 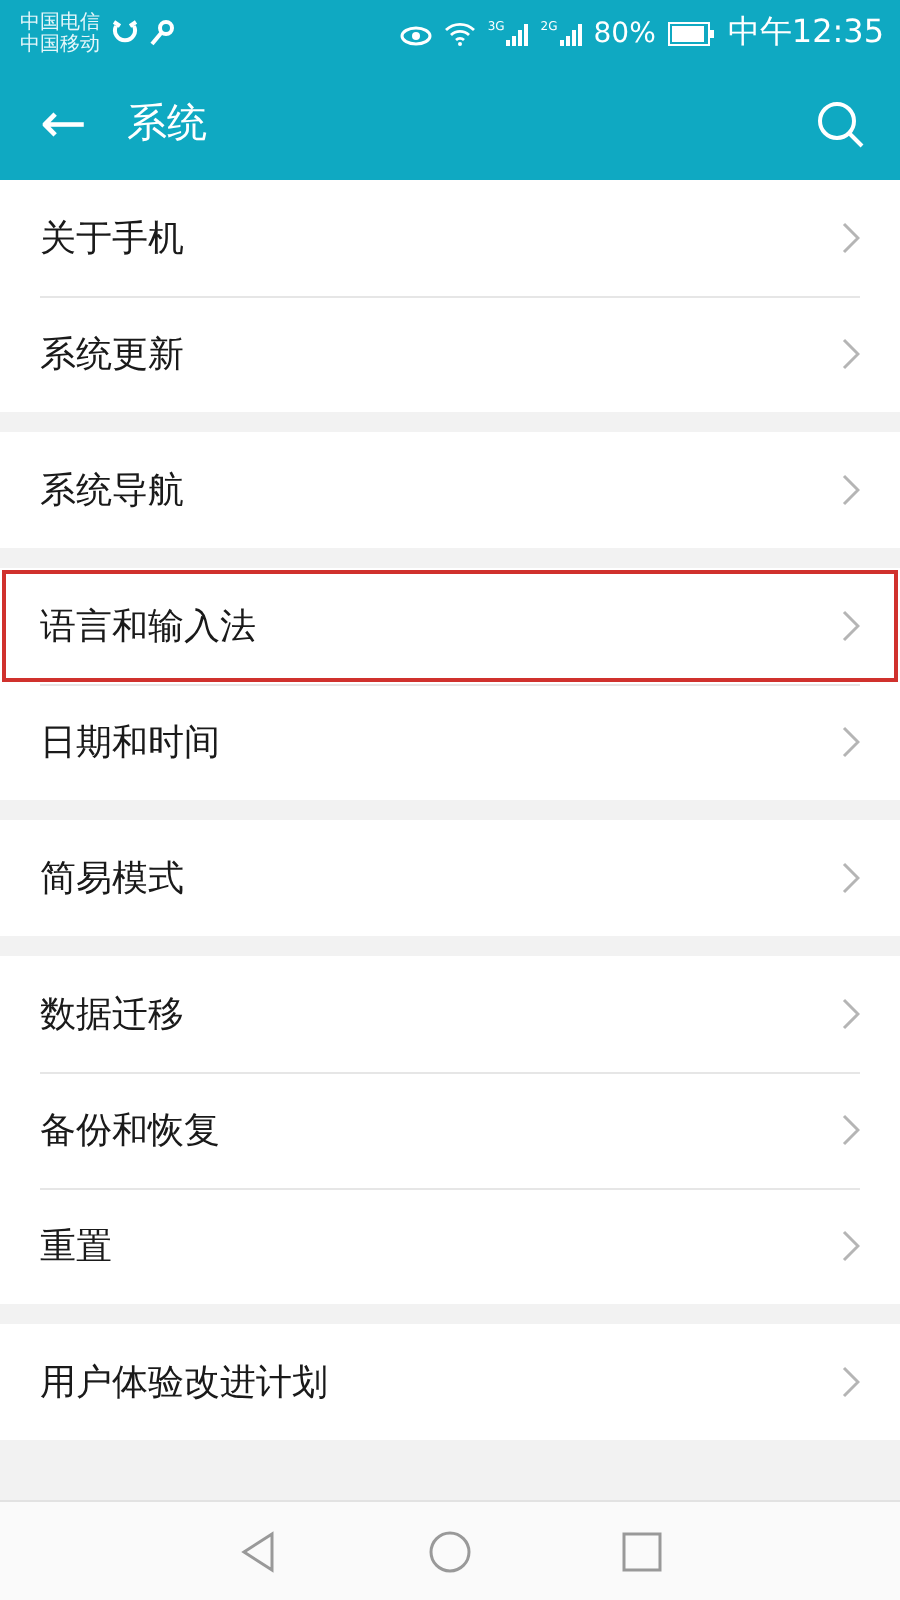 What do you see at coordinates (840, 123) in the screenshot?
I see `search-icon` at bounding box center [840, 123].